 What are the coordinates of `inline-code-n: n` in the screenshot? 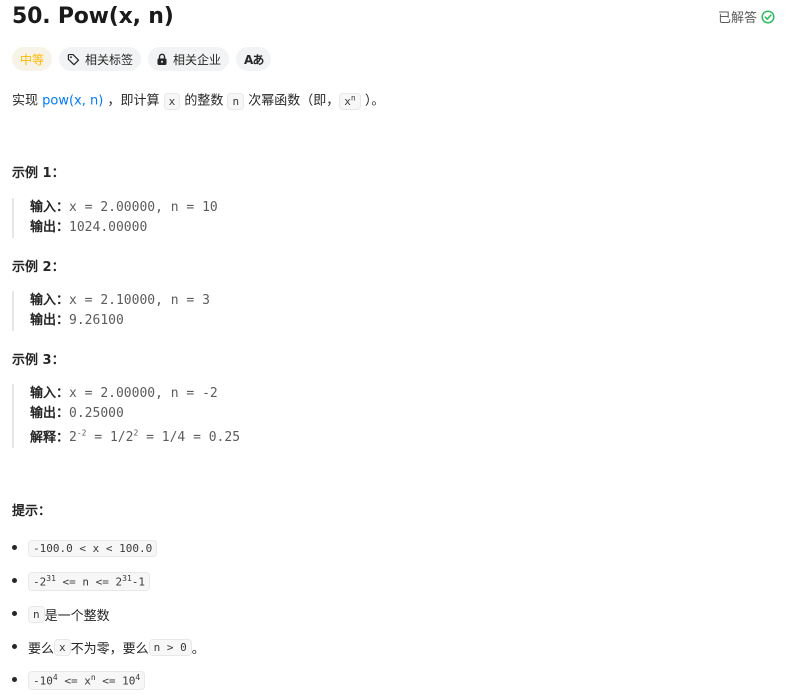 It's located at (236, 101).